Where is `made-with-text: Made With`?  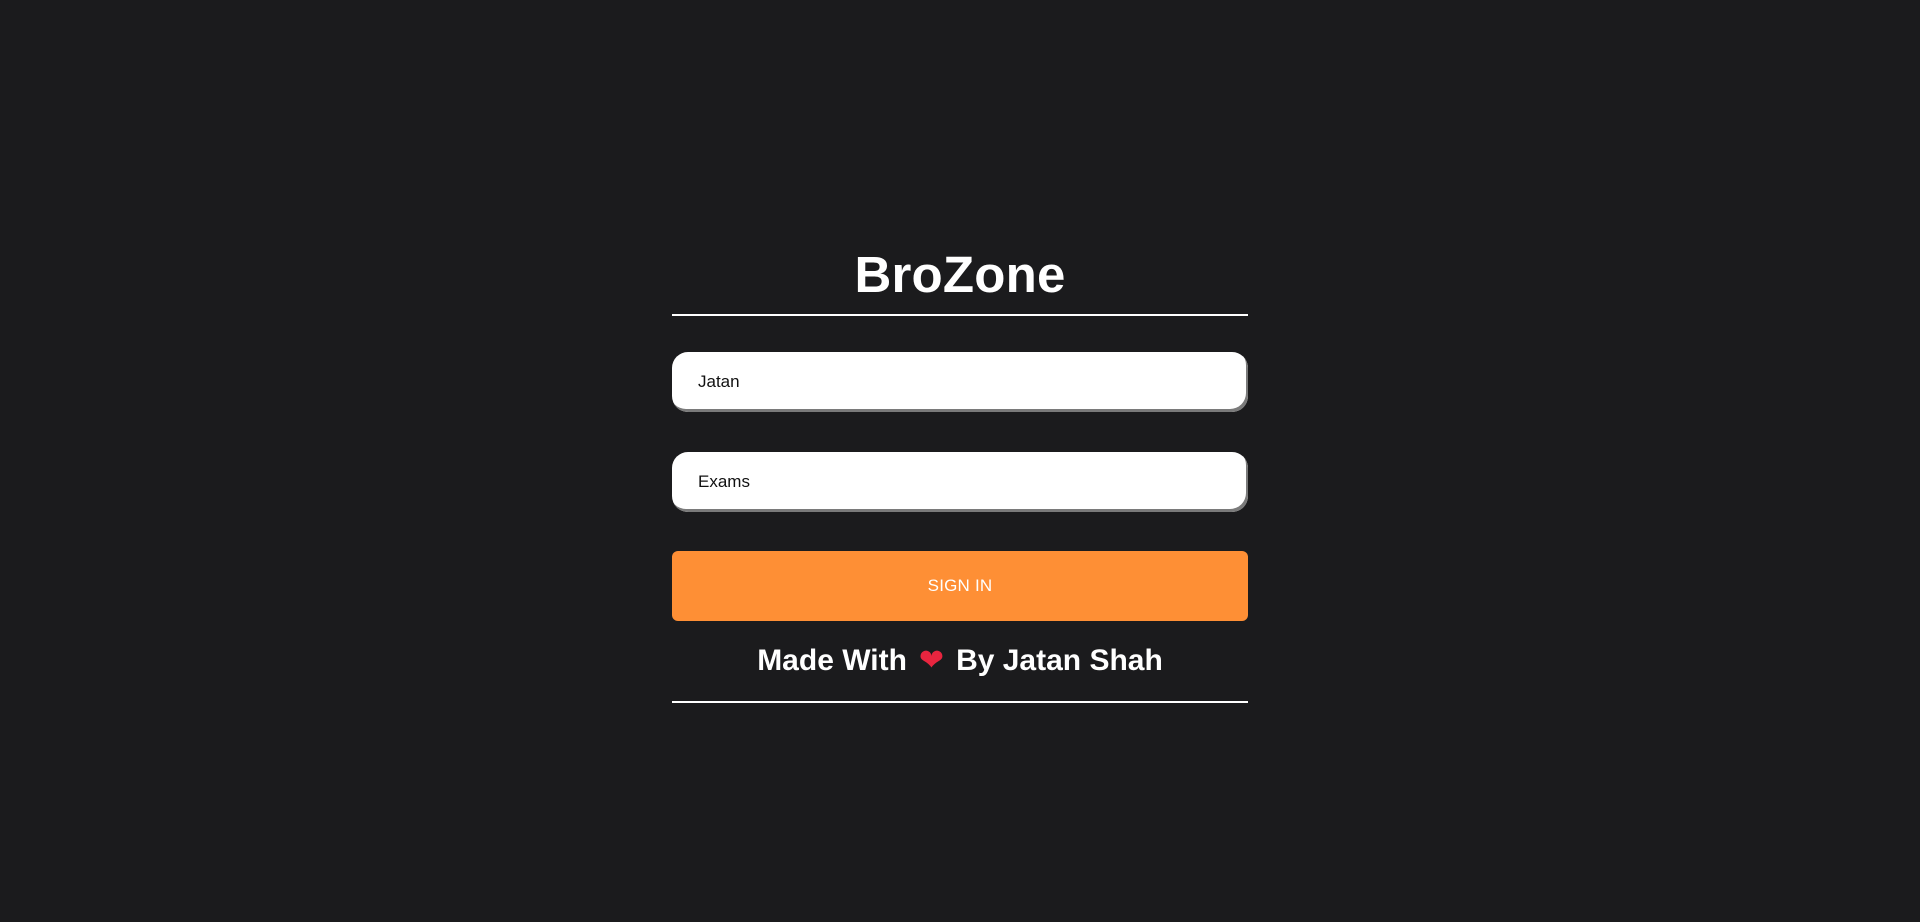
made-with-text: Made With is located at coordinates (832, 660).